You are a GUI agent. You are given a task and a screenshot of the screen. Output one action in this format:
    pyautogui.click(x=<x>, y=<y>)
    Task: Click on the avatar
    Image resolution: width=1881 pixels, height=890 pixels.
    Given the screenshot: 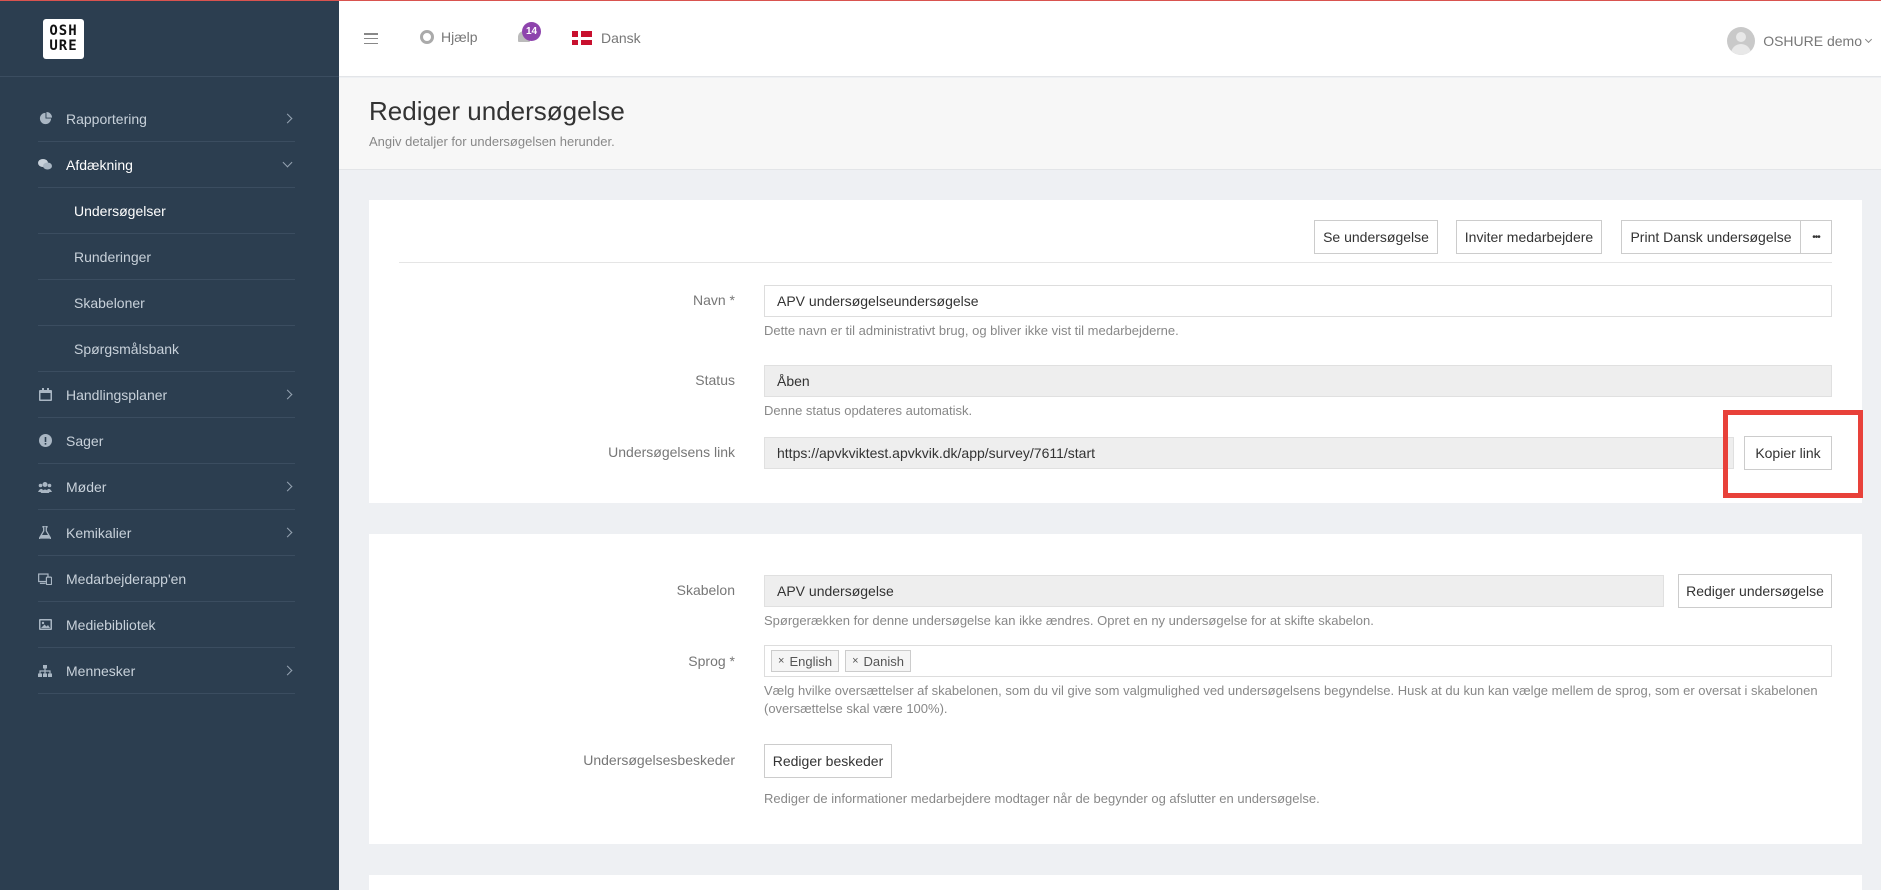 What is the action you would take?
    pyautogui.click(x=1741, y=41)
    